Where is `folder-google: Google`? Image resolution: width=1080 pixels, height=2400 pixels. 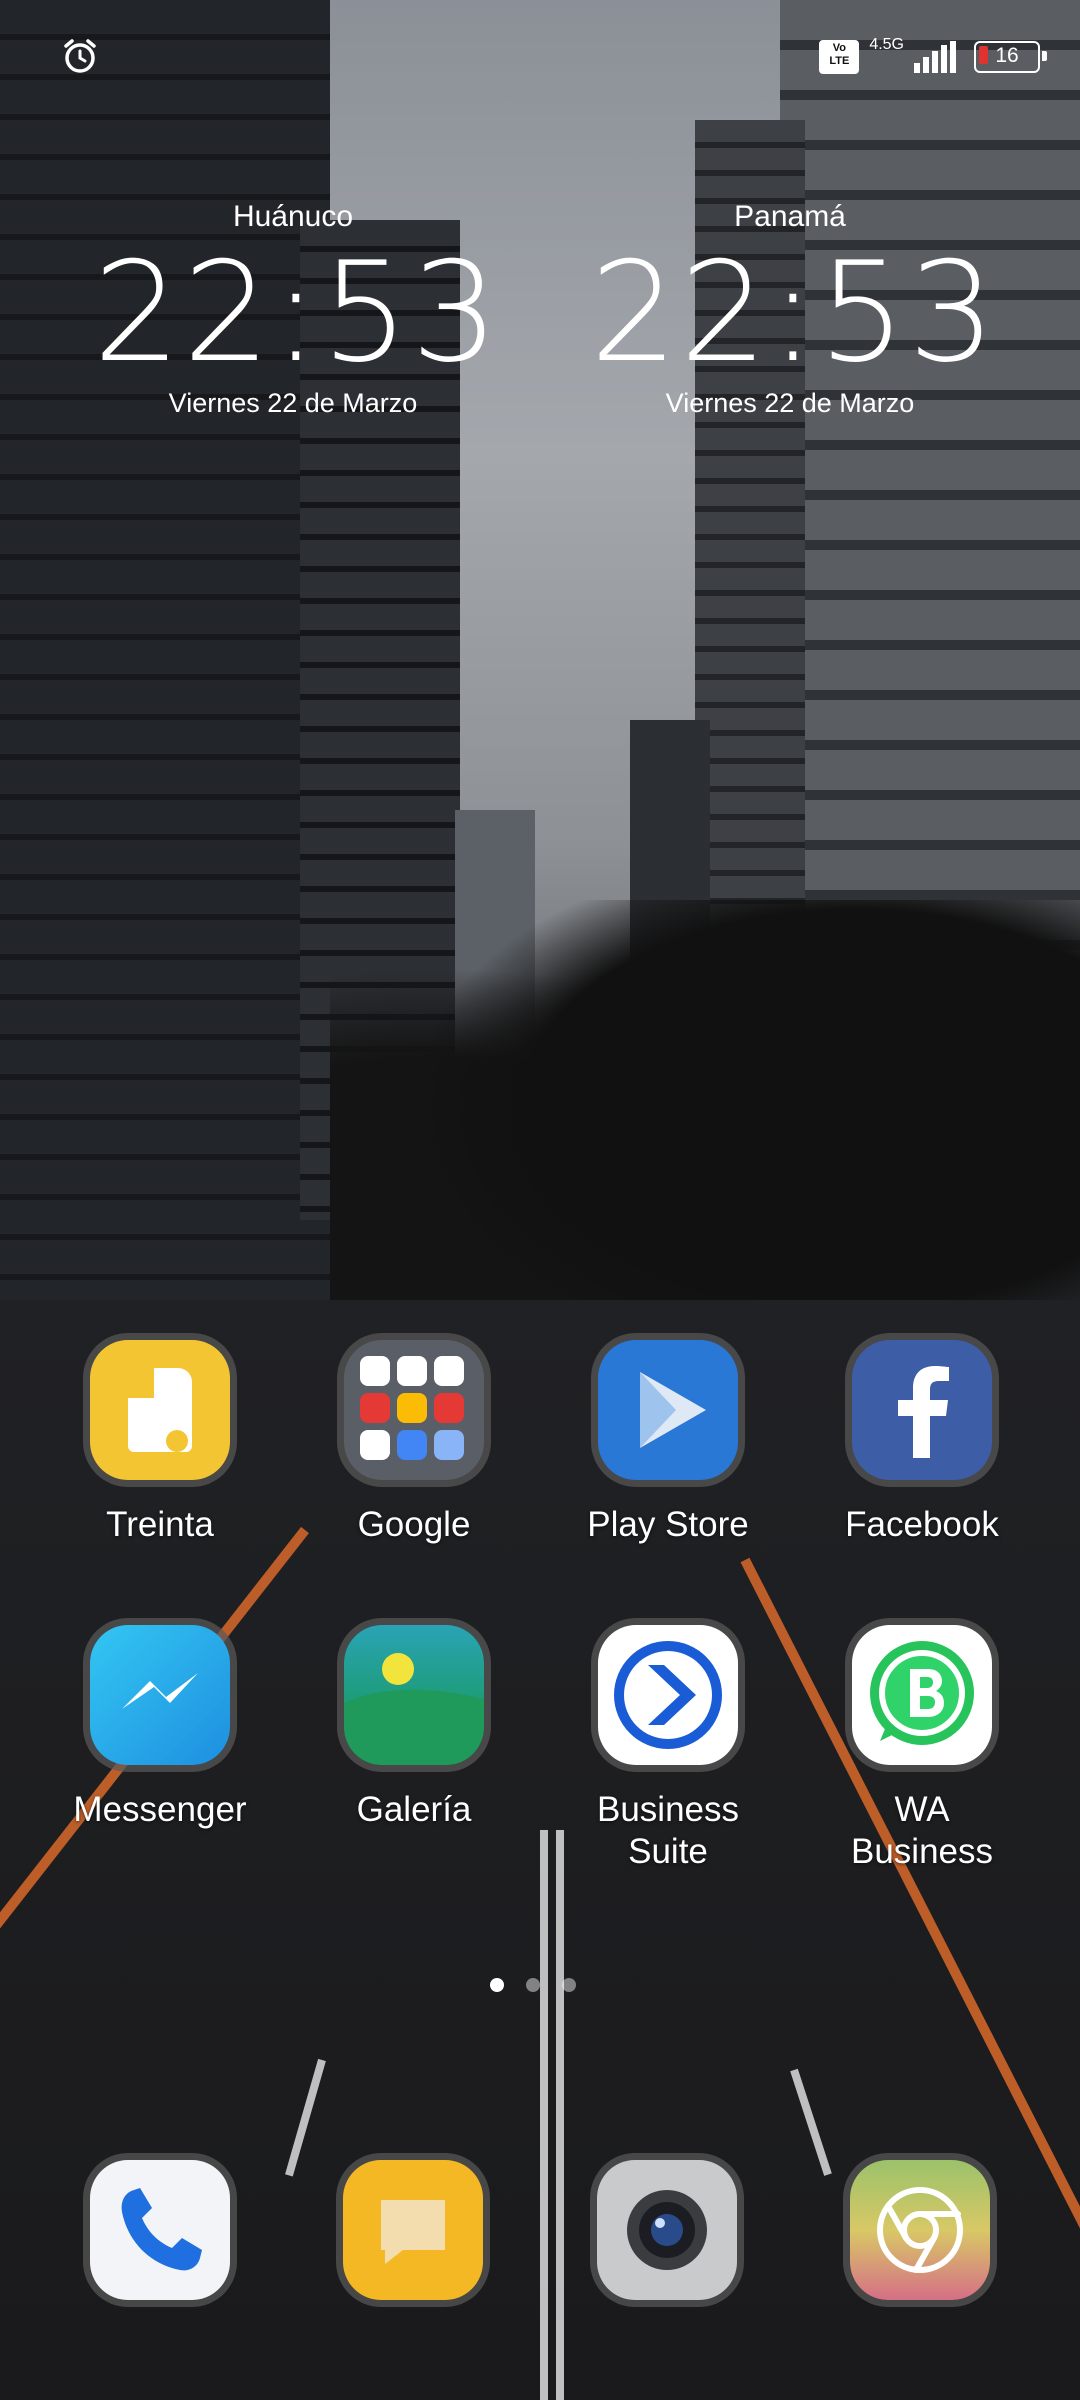 folder-google: Google is located at coordinates (414, 1443).